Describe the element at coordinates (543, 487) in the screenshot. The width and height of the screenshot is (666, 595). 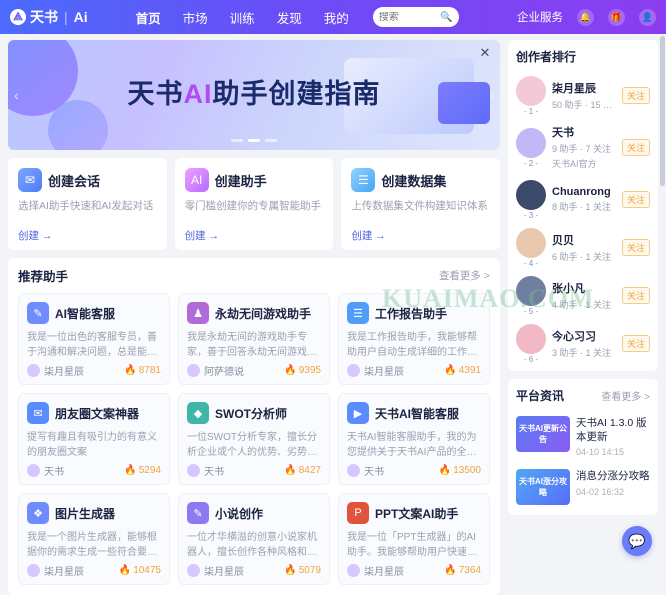
I see `news-thumbnail: 天书AI涨分攻略` at that location.